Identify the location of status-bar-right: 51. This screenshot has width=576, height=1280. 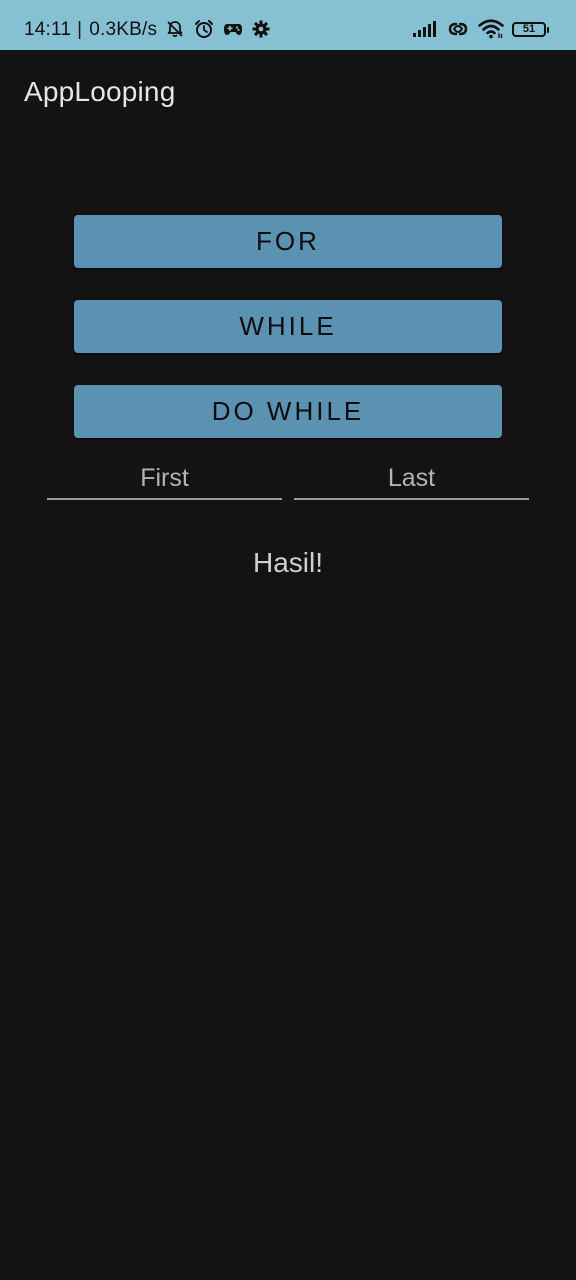
(480, 29).